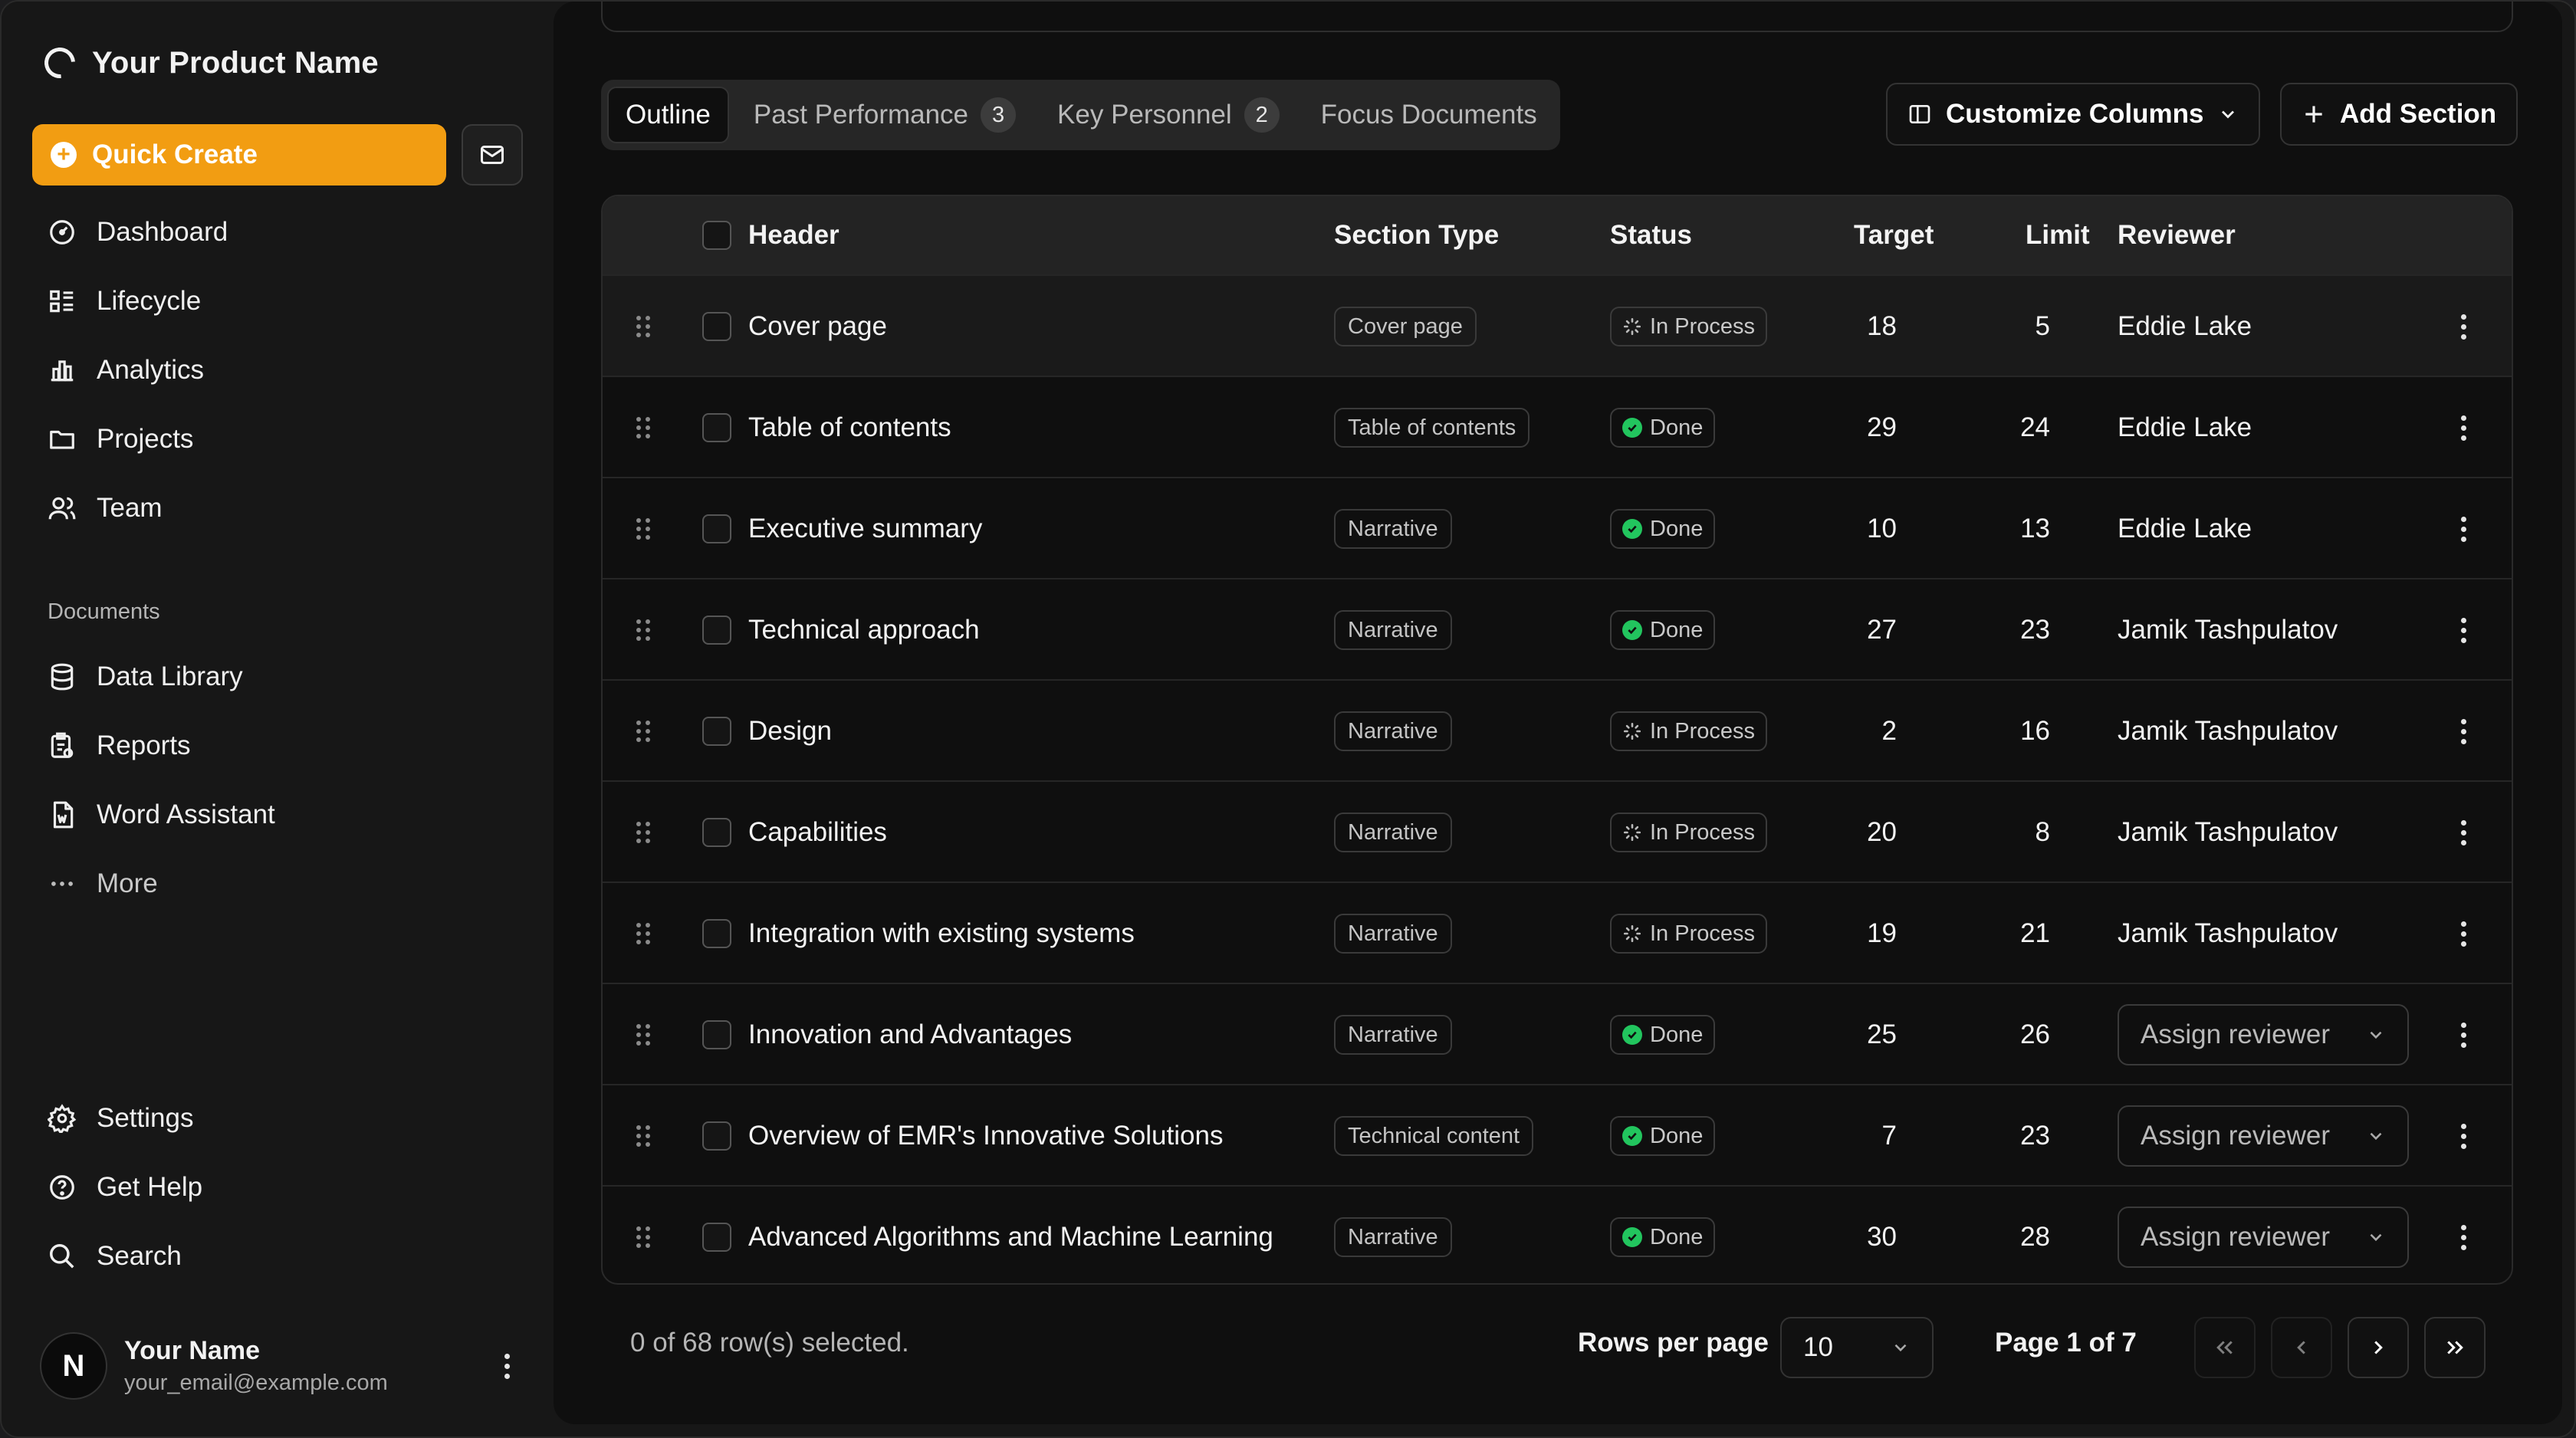 Image resolution: width=2576 pixels, height=1438 pixels. I want to click on user-profile: N Your Name your_email@example.com, so click(281, 1366).